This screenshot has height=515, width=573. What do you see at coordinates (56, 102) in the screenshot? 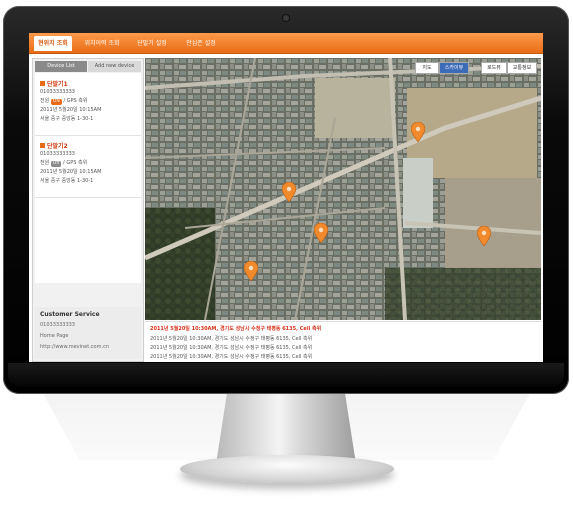
I see `power-badge: ON` at bounding box center [56, 102].